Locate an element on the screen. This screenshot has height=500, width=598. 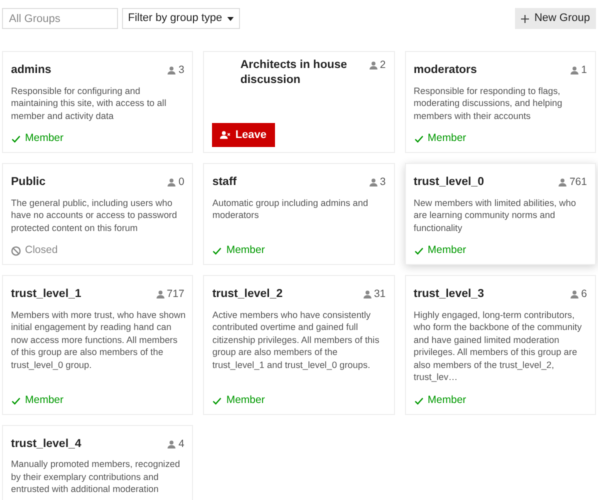
group-card: trust_level_0 761 New members with limited abilities, who are learning community norms and functionality Member is located at coordinates (500, 214).